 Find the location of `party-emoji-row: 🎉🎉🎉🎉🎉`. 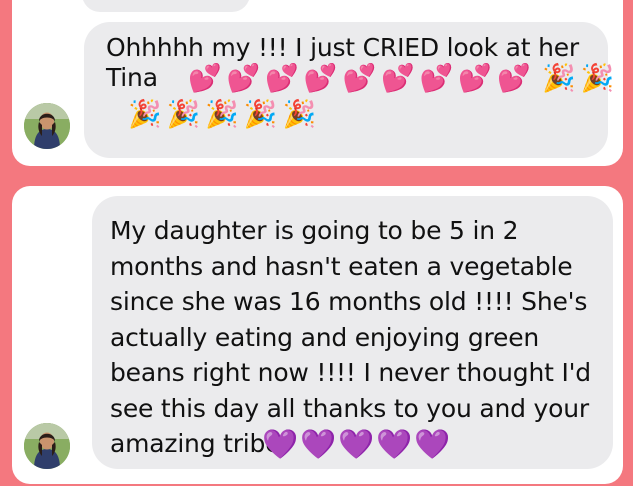

party-emoji-row: 🎉🎉🎉🎉🎉 is located at coordinates (225, 114).